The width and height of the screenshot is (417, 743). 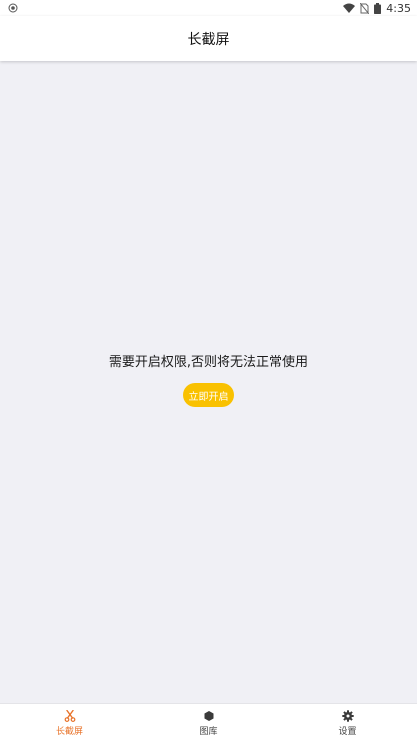 What do you see at coordinates (69, 716) in the screenshot?
I see `scissors-icon` at bounding box center [69, 716].